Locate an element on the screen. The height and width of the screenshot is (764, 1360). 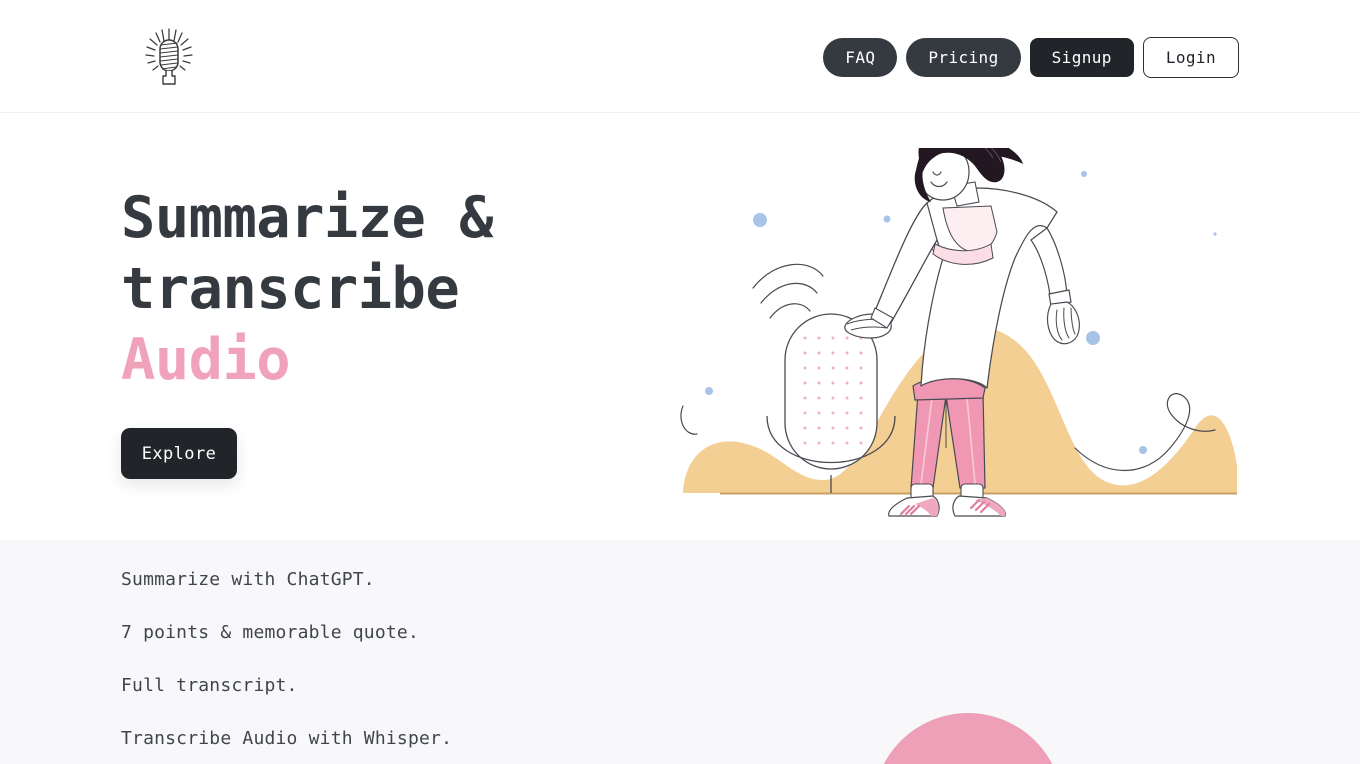
nav-login: Login is located at coordinates (1190, 57).